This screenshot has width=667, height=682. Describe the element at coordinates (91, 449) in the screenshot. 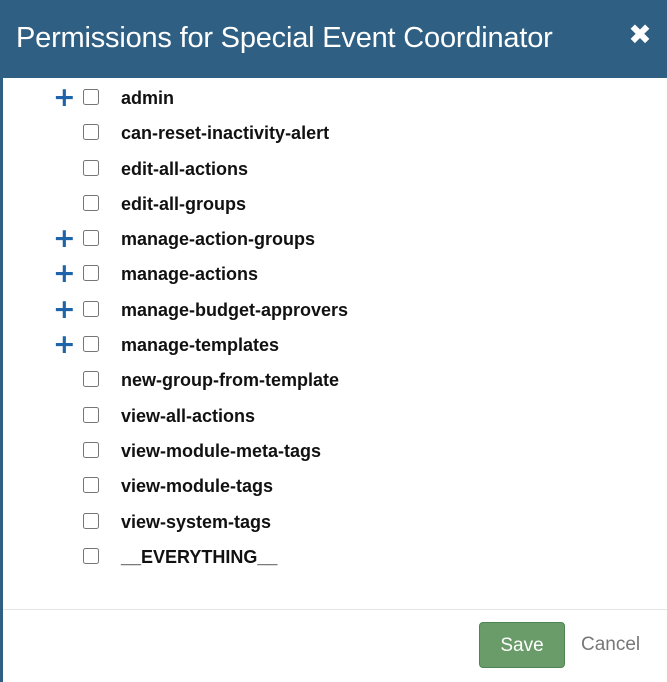

I see `permission-checkbox-view-module-meta-tags` at that location.